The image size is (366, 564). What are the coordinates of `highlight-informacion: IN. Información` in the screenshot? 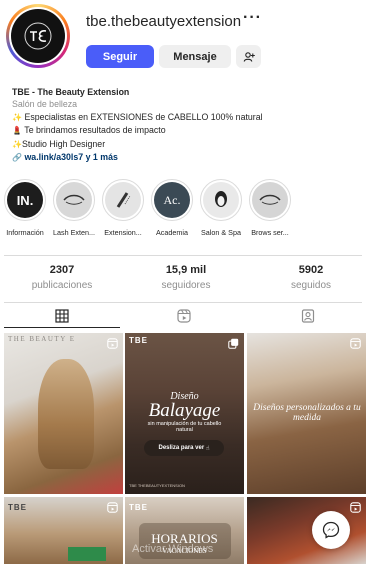 It's located at (25, 208).